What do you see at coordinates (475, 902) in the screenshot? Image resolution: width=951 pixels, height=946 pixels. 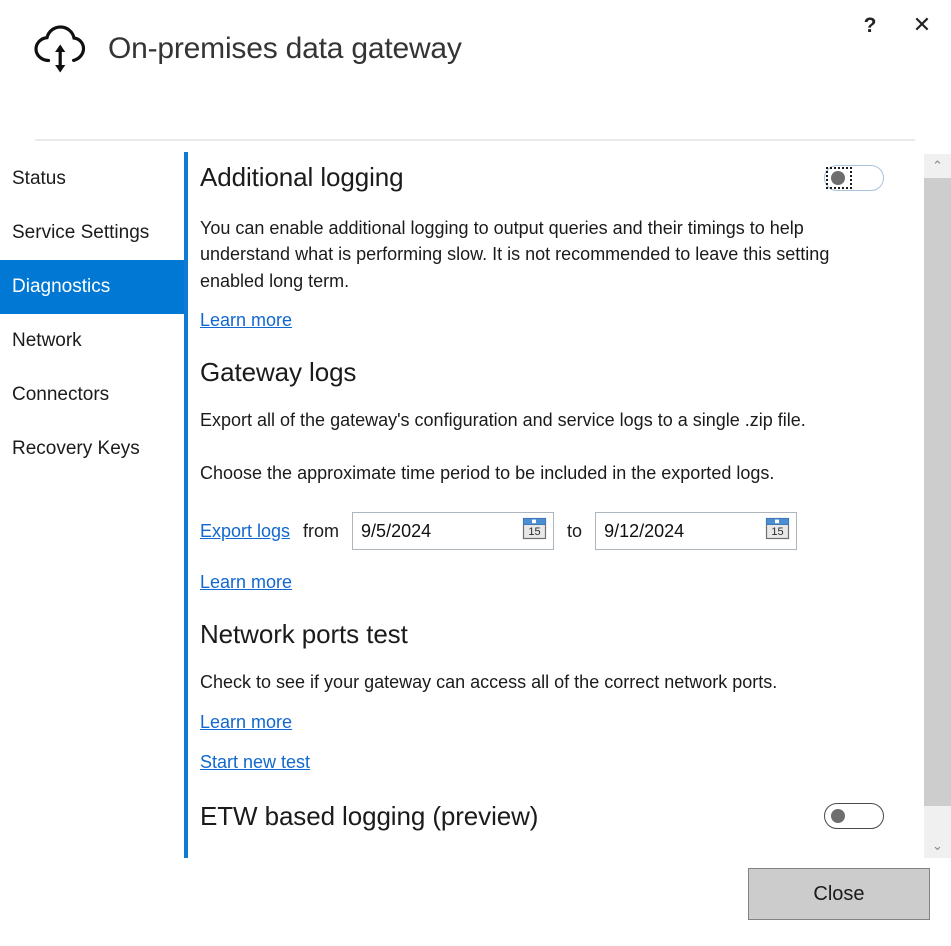 I see `dialog-footer: Close` at bounding box center [475, 902].